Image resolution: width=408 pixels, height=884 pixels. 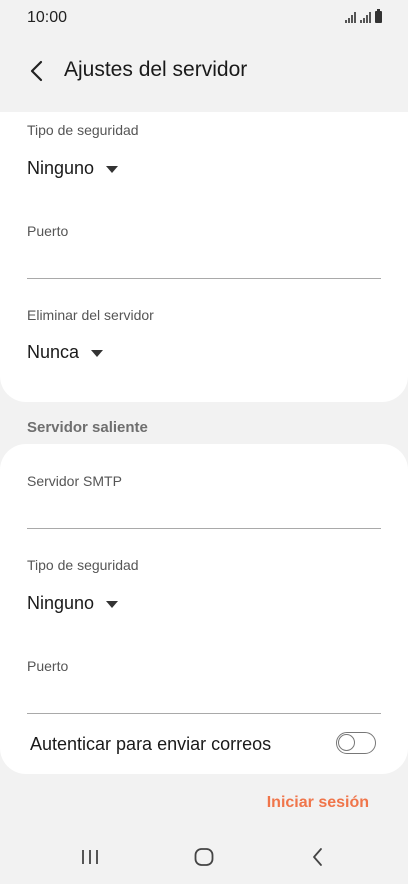 I want to click on back-icon, so click(x=317, y=857).